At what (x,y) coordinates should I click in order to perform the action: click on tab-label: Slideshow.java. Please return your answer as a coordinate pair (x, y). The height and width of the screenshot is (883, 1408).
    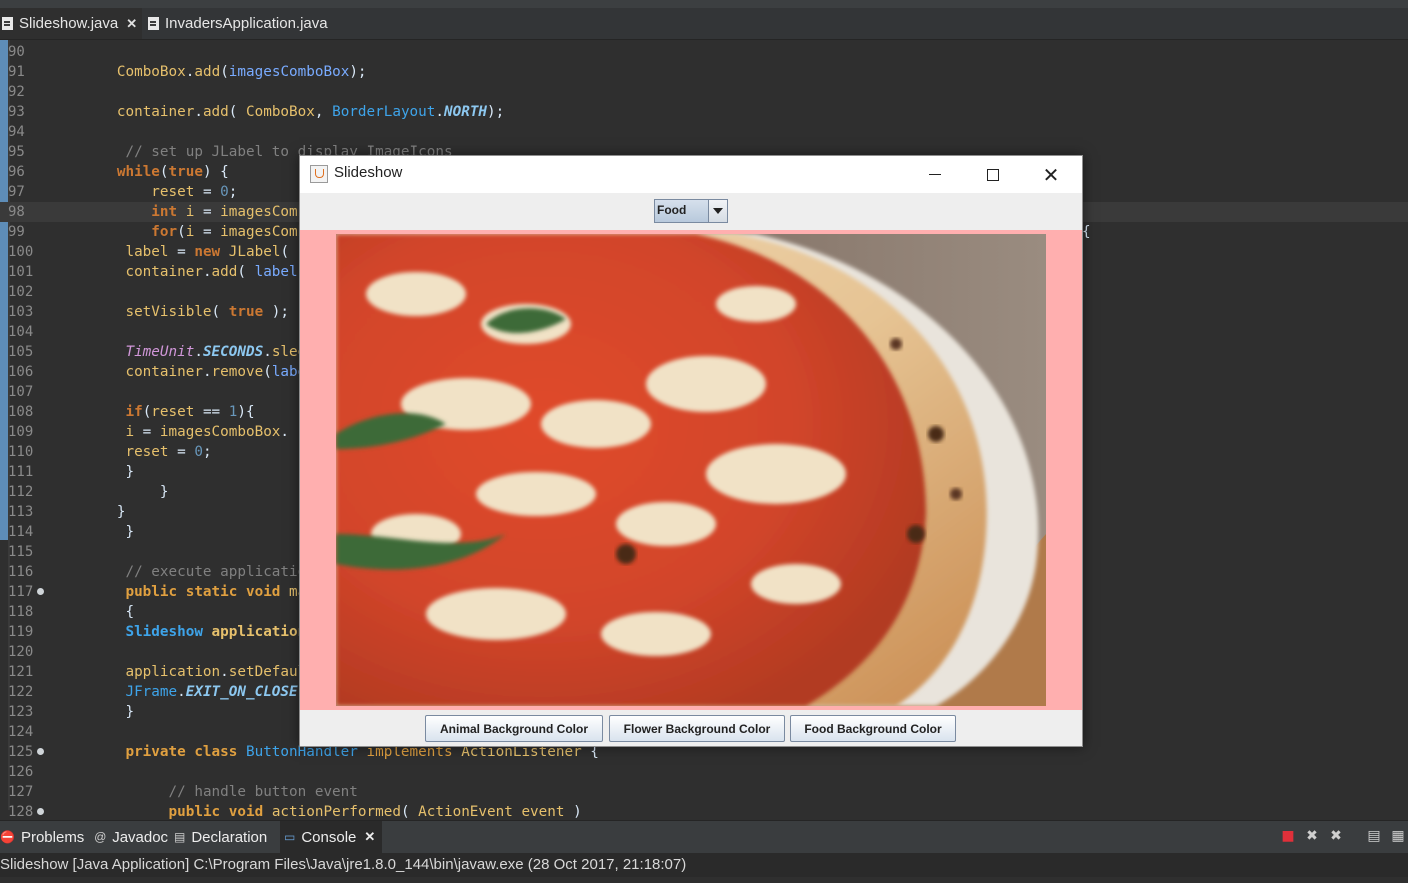
    Looking at the image, I should click on (69, 23).